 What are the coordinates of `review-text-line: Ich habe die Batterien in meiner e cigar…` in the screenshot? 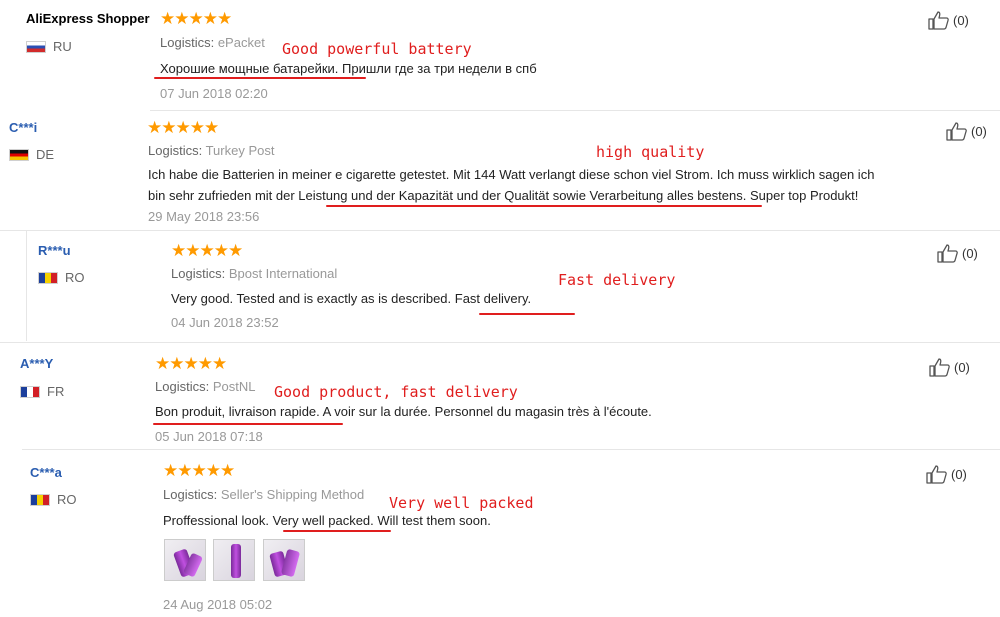 It's located at (511, 174).